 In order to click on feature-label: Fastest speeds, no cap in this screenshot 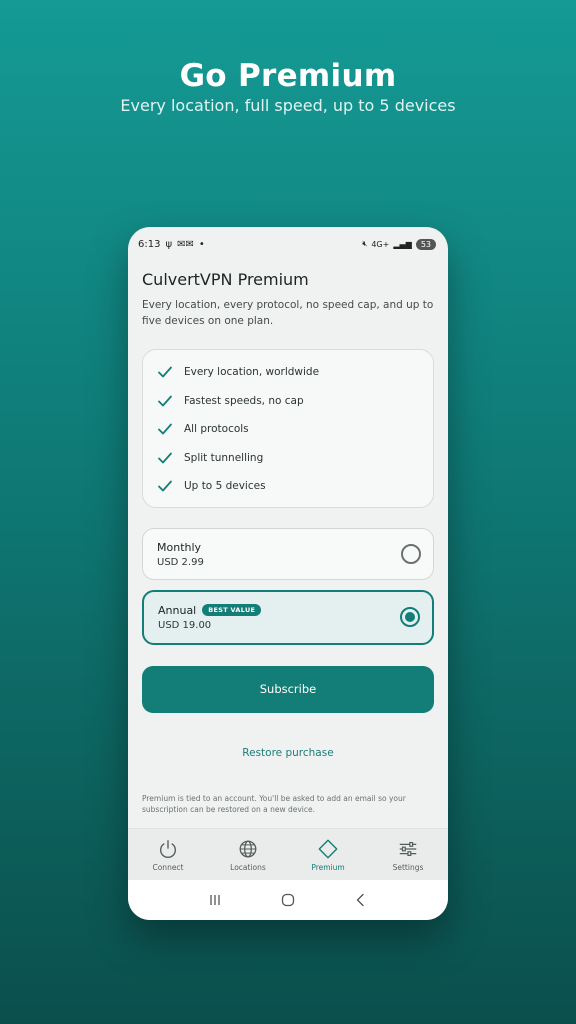, I will do `click(244, 400)`.